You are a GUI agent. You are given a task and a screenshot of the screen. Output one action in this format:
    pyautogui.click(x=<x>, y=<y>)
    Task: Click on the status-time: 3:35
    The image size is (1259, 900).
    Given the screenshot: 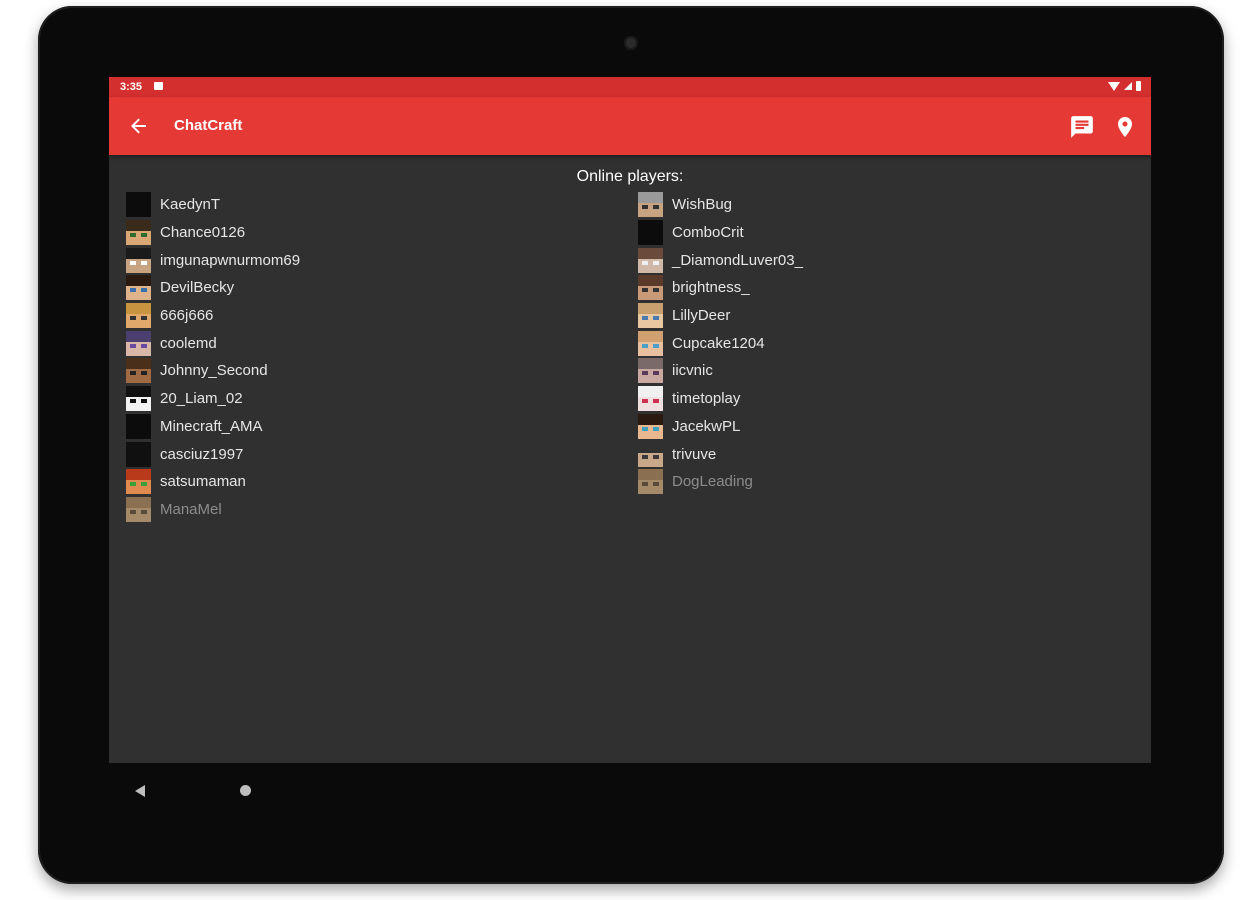 What is the action you would take?
    pyautogui.click(x=131, y=87)
    